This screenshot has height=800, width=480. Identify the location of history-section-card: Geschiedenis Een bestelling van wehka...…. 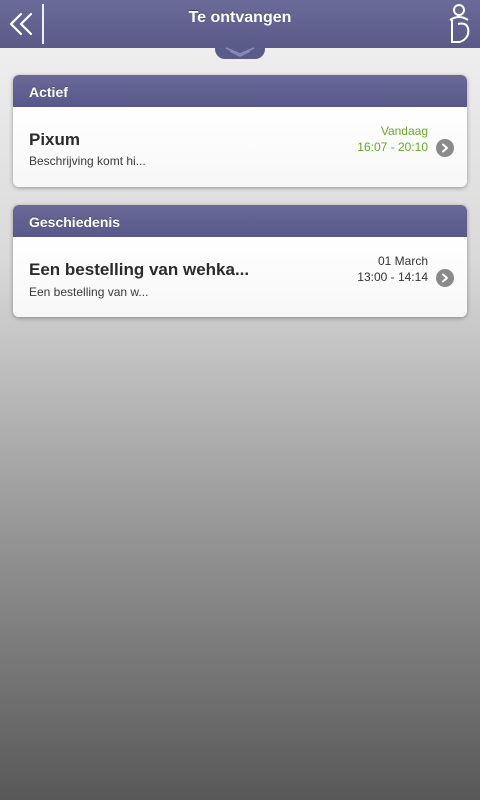
(240, 261).